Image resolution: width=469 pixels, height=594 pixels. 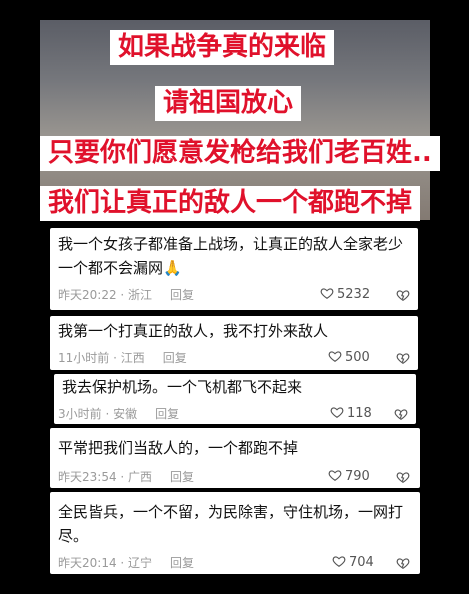 What do you see at coordinates (105, 563) in the screenshot?
I see `comment-time-location: 昨天20:14 · 辽宁` at bounding box center [105, 563].